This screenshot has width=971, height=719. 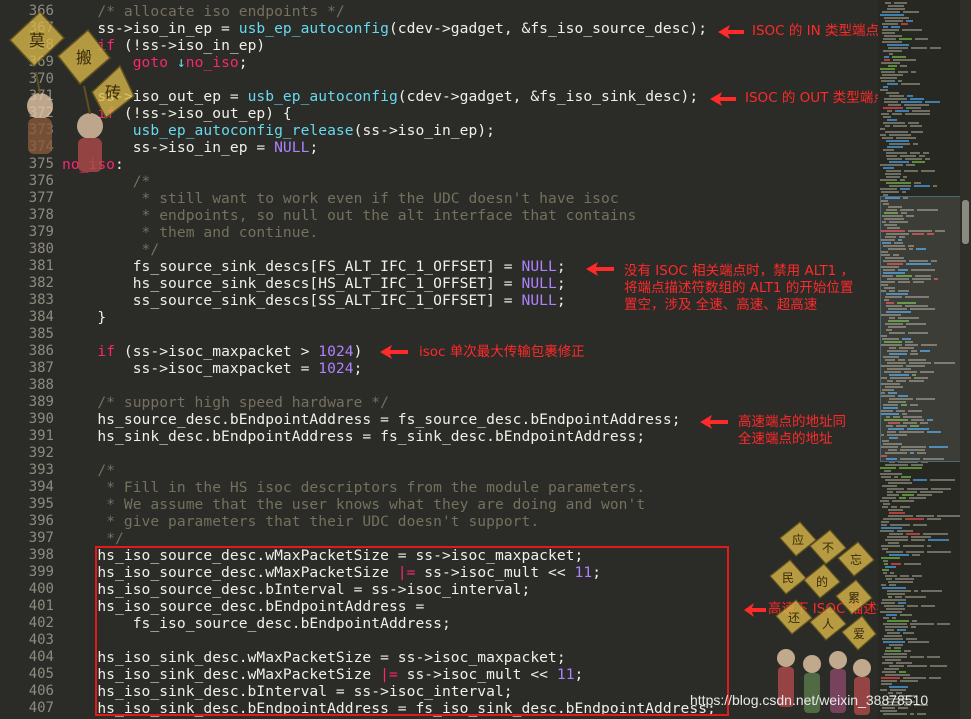 I want to click on scrollbar-thumb, so click(x=965, y=222).